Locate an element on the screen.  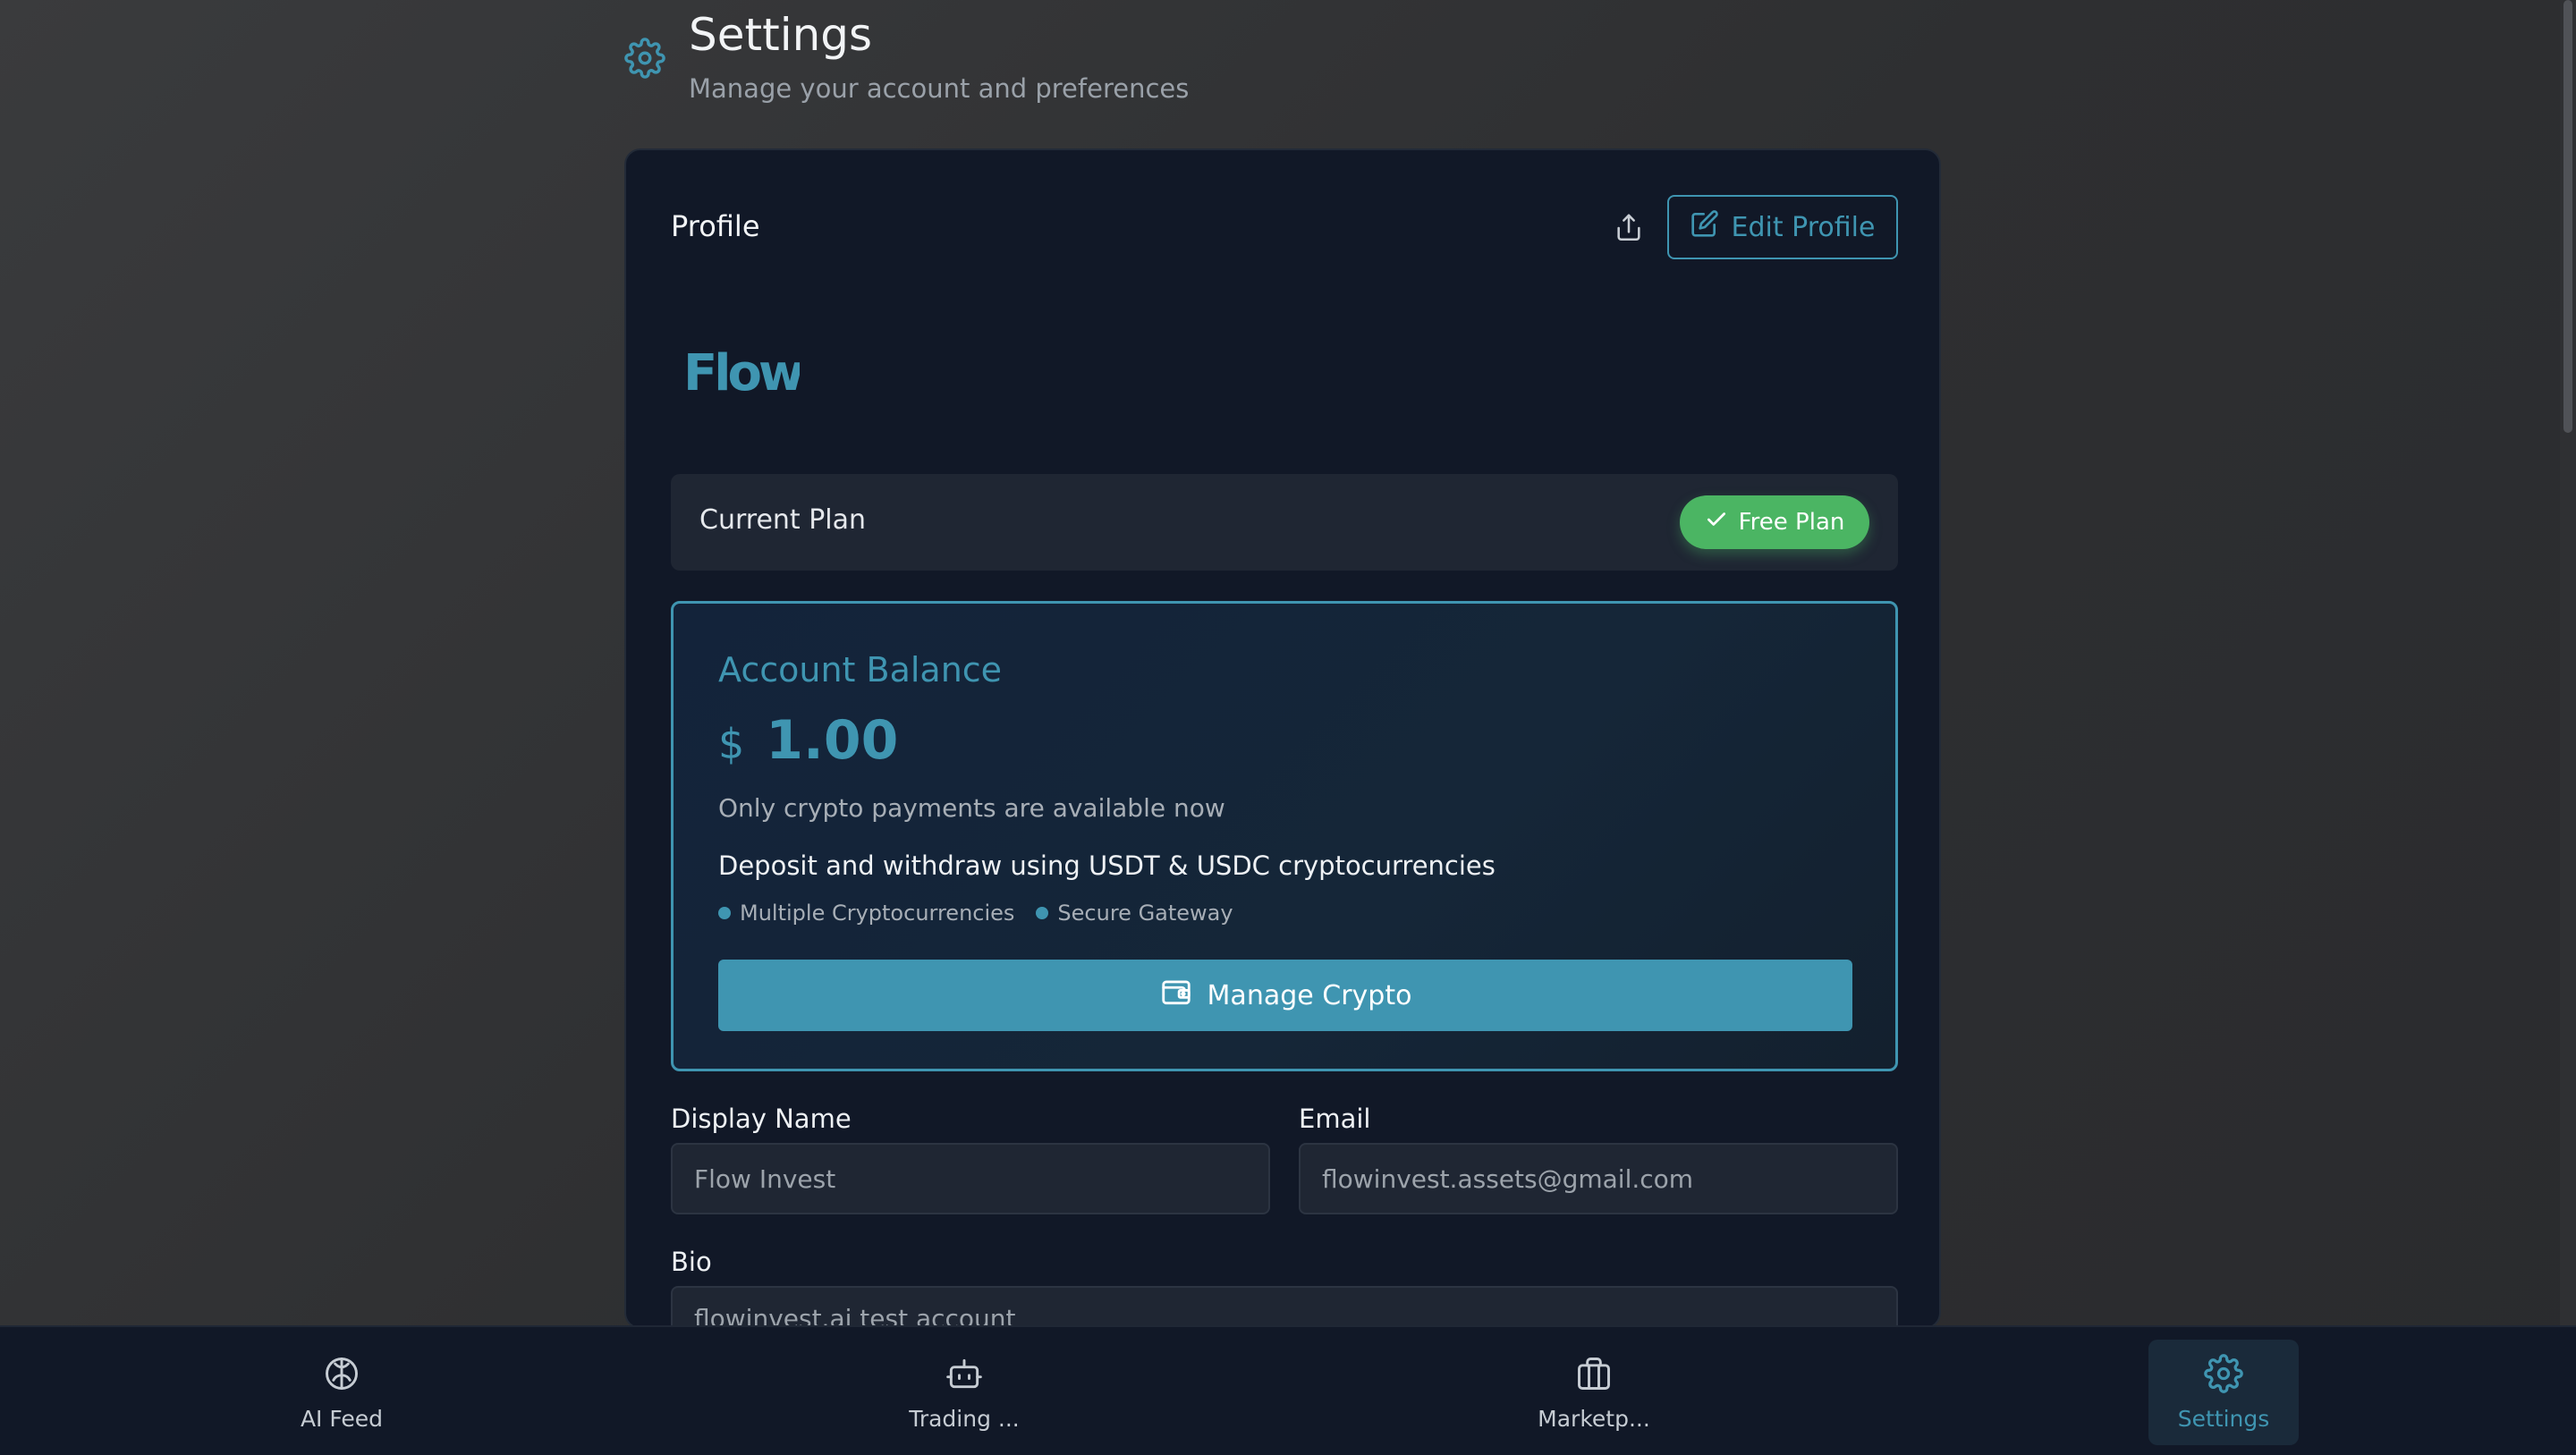
nav-item-ai-feed: AI Feed is located at coordinates (342, 1393).